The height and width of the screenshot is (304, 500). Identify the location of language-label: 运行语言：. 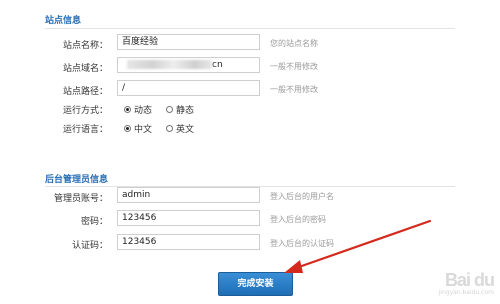
(85, 130).